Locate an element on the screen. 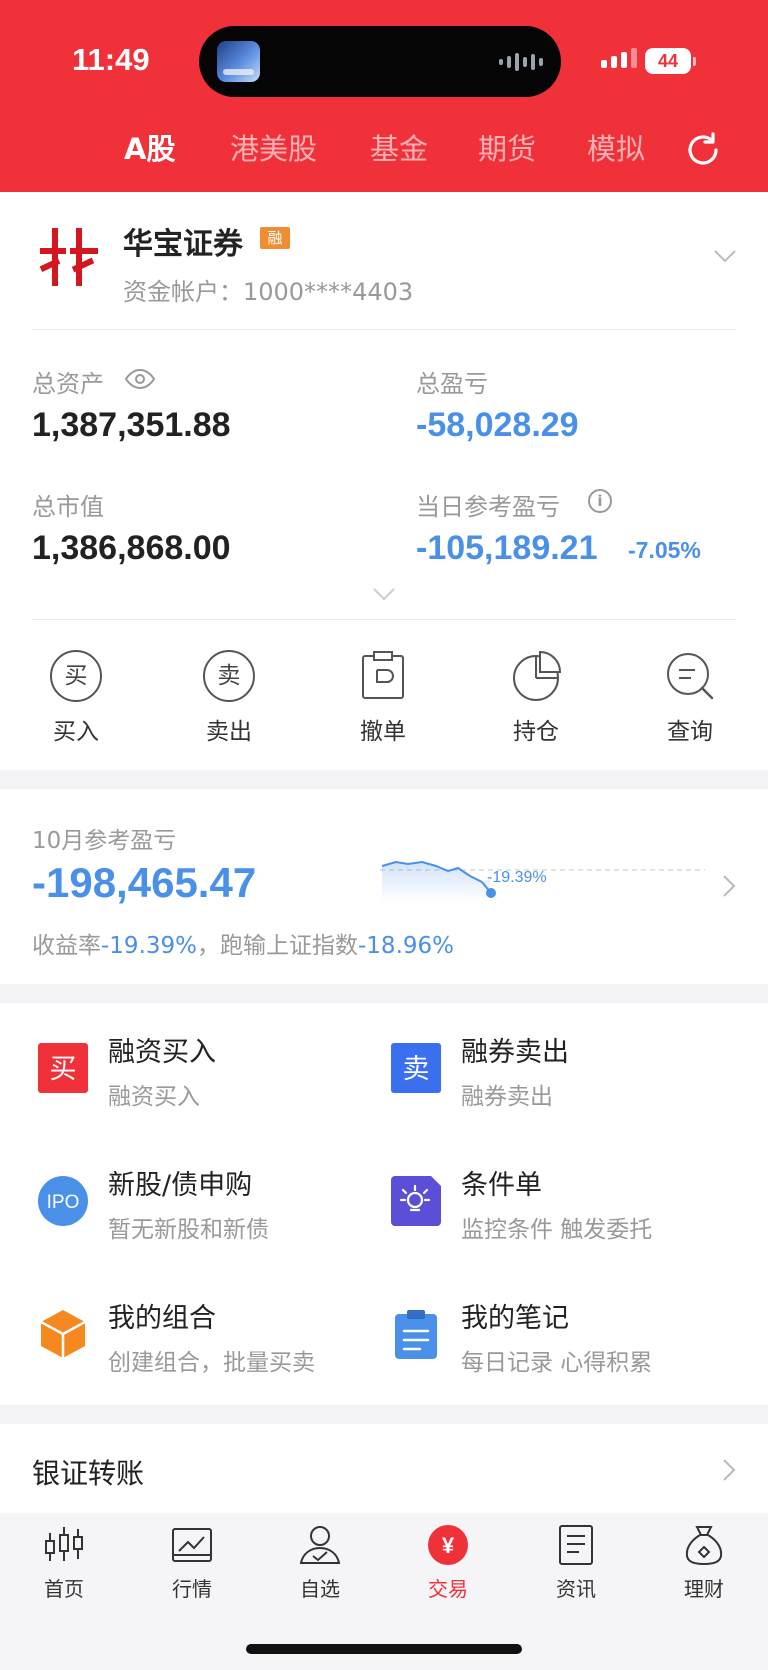 The height and width of the screenshot is (1670, 768). sell-label: 卖出 is located at coordinates (229, 732).